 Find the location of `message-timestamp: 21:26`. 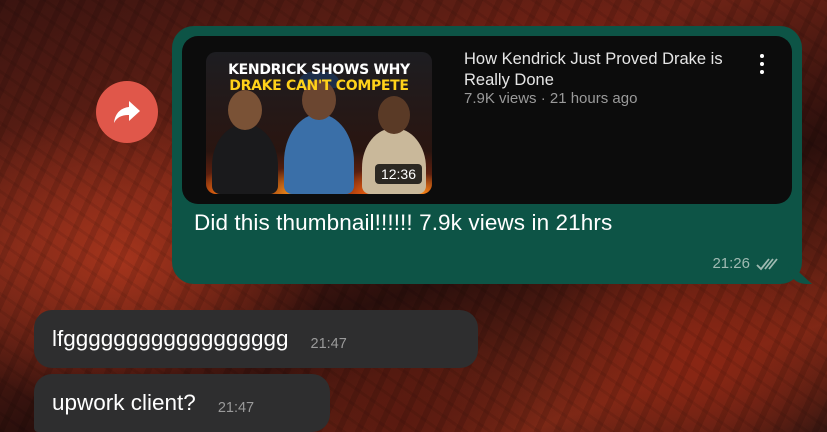

message-timestamp: 21:26 is located at coordinates (731, 263).